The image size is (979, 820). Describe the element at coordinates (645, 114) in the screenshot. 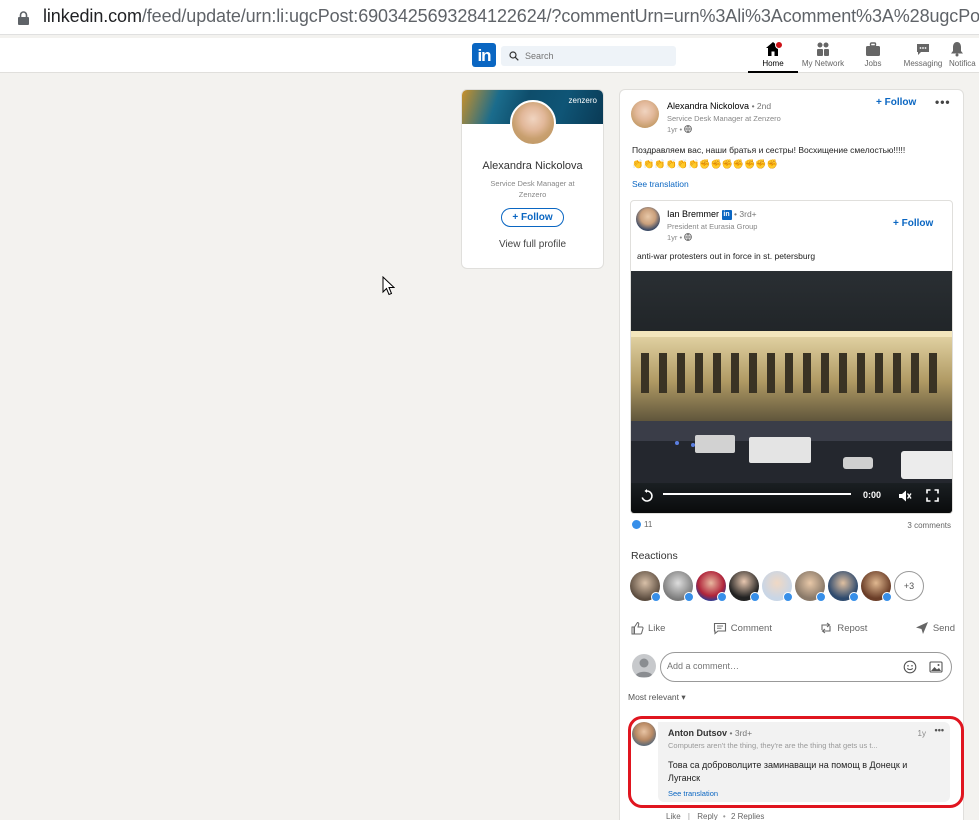

I see `post-author-avatar` at that location.